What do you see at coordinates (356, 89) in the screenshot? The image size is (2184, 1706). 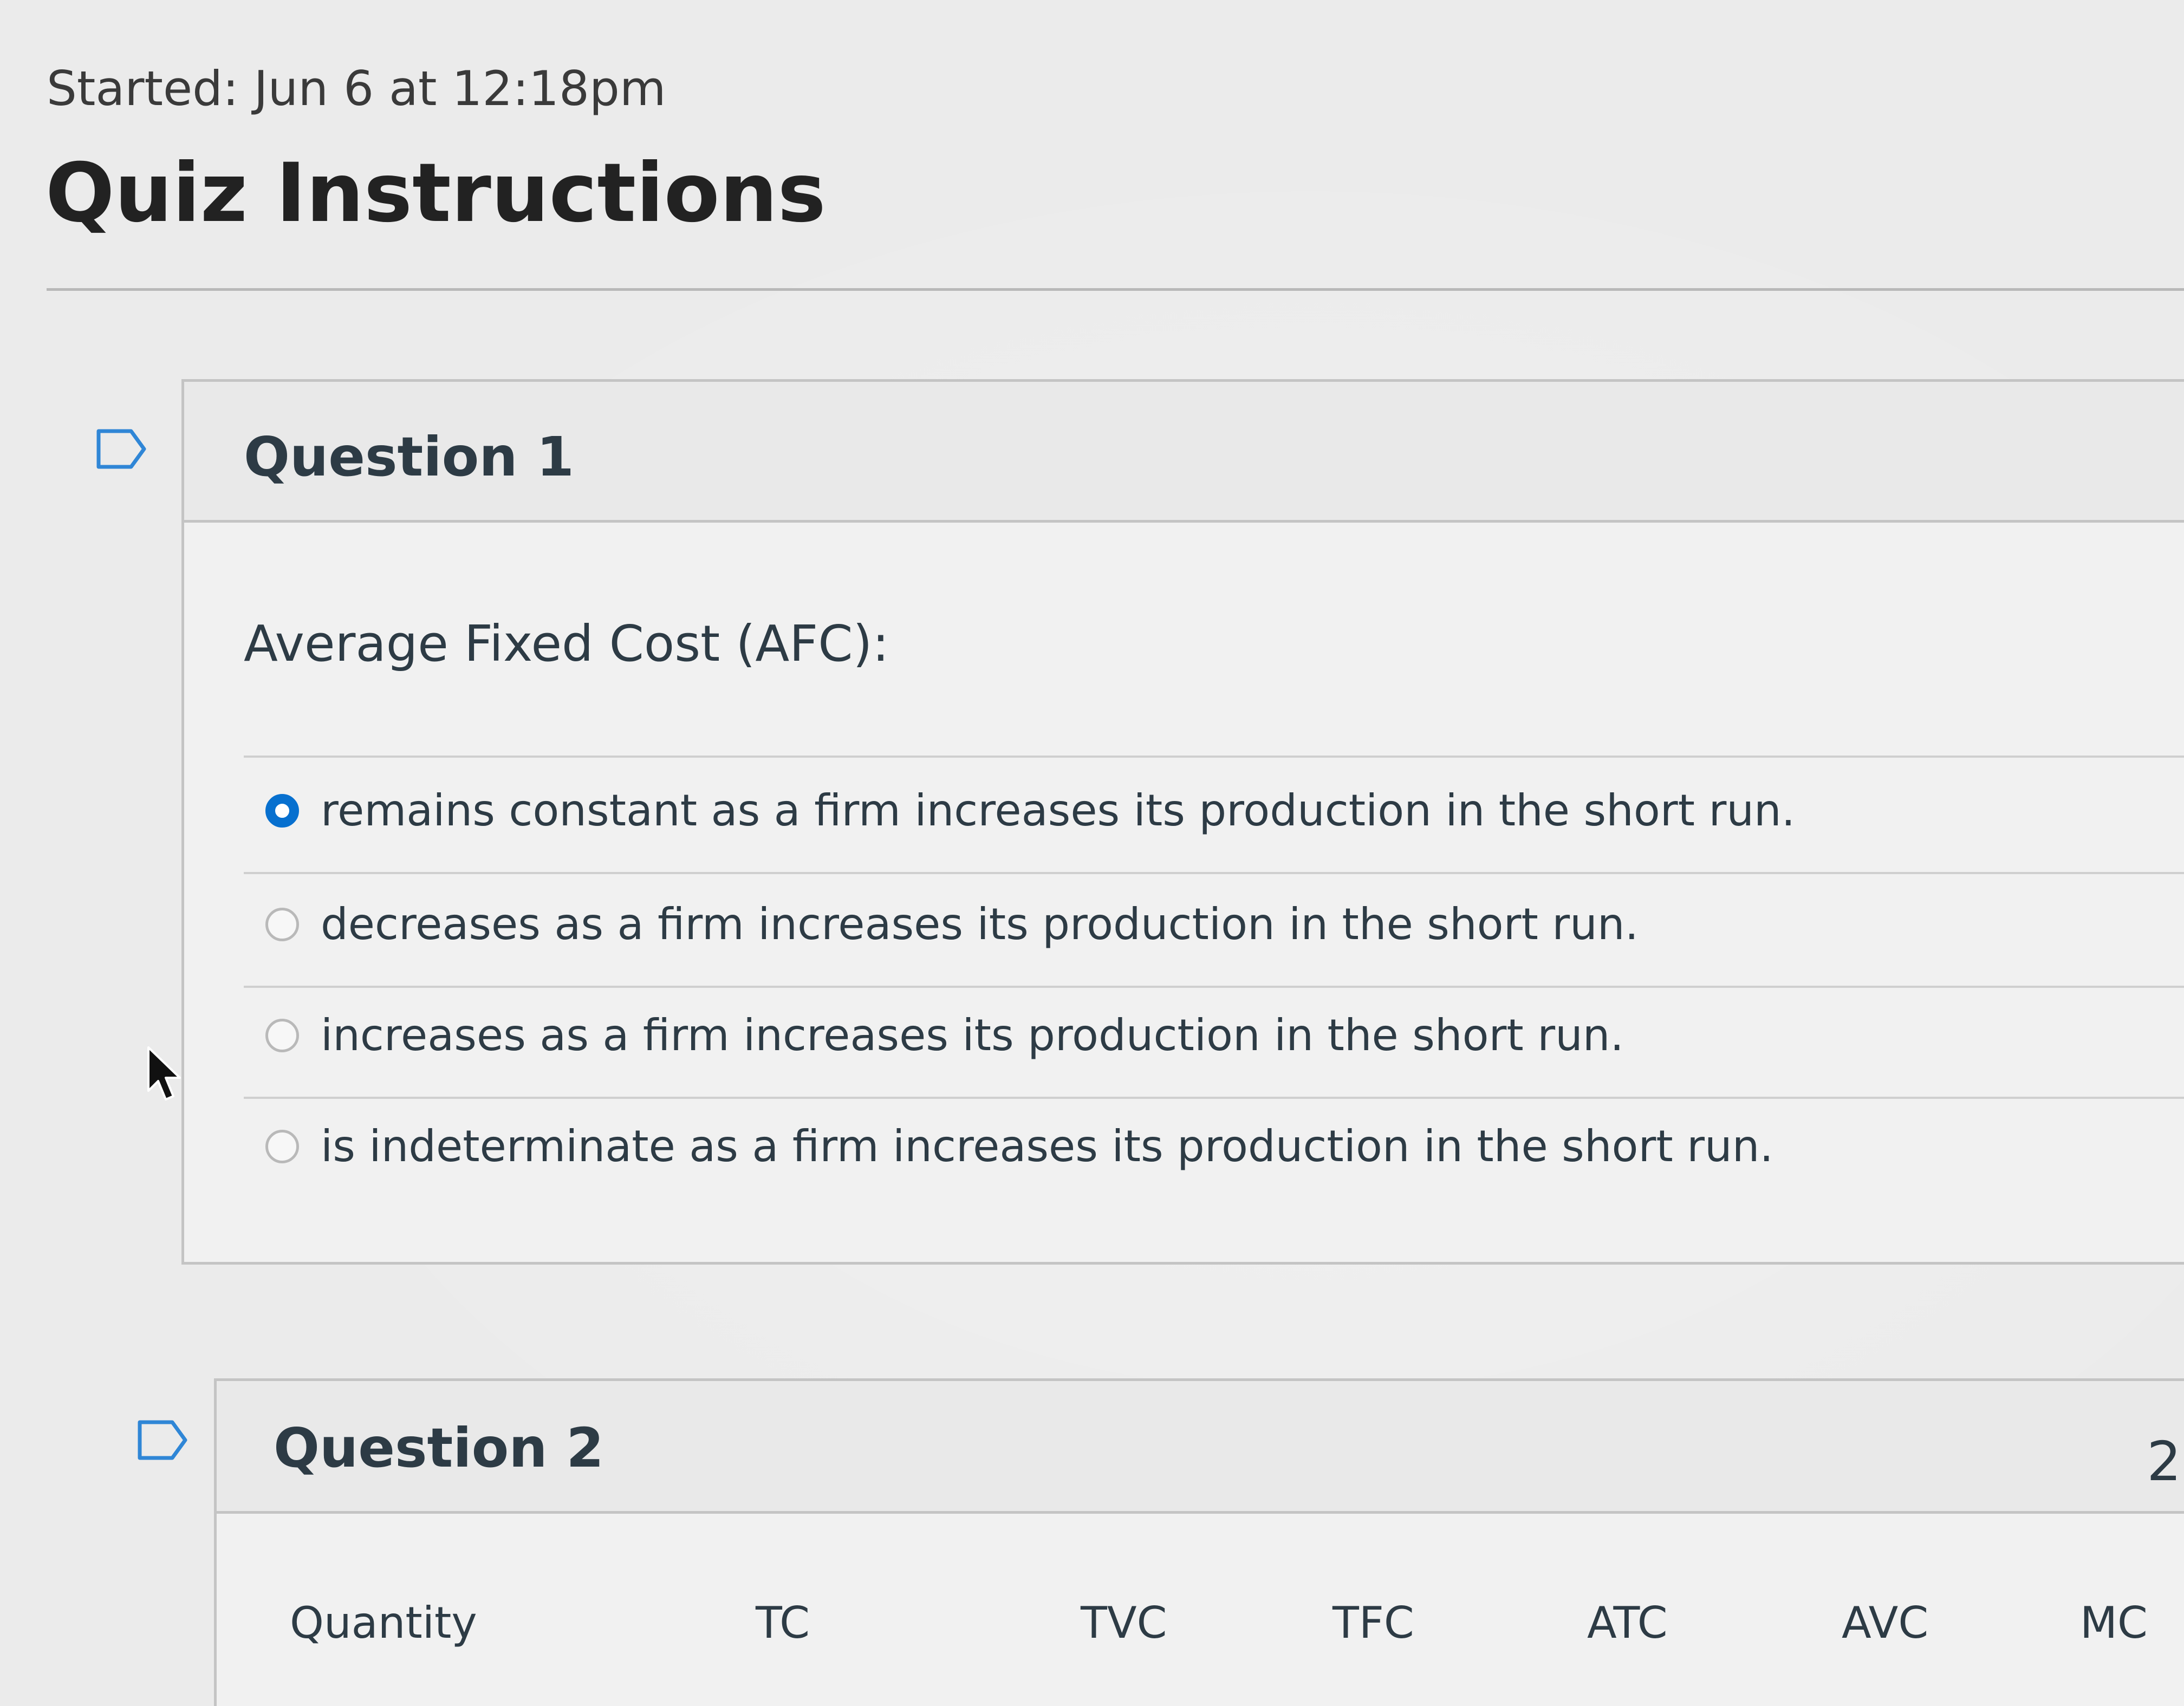 I see `quiz-started-time: Started: Jun 6 at 12:18pm` at bounding box center [356, 89].